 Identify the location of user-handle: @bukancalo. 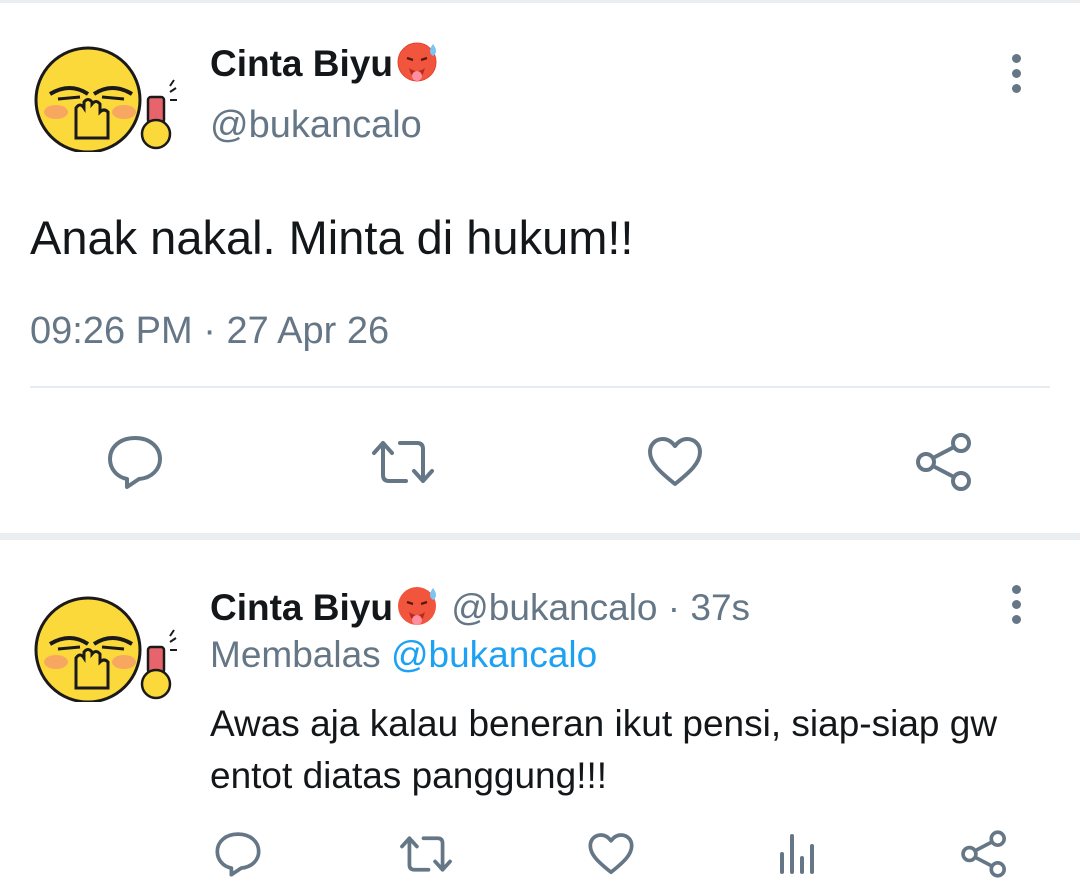
(316, 125).